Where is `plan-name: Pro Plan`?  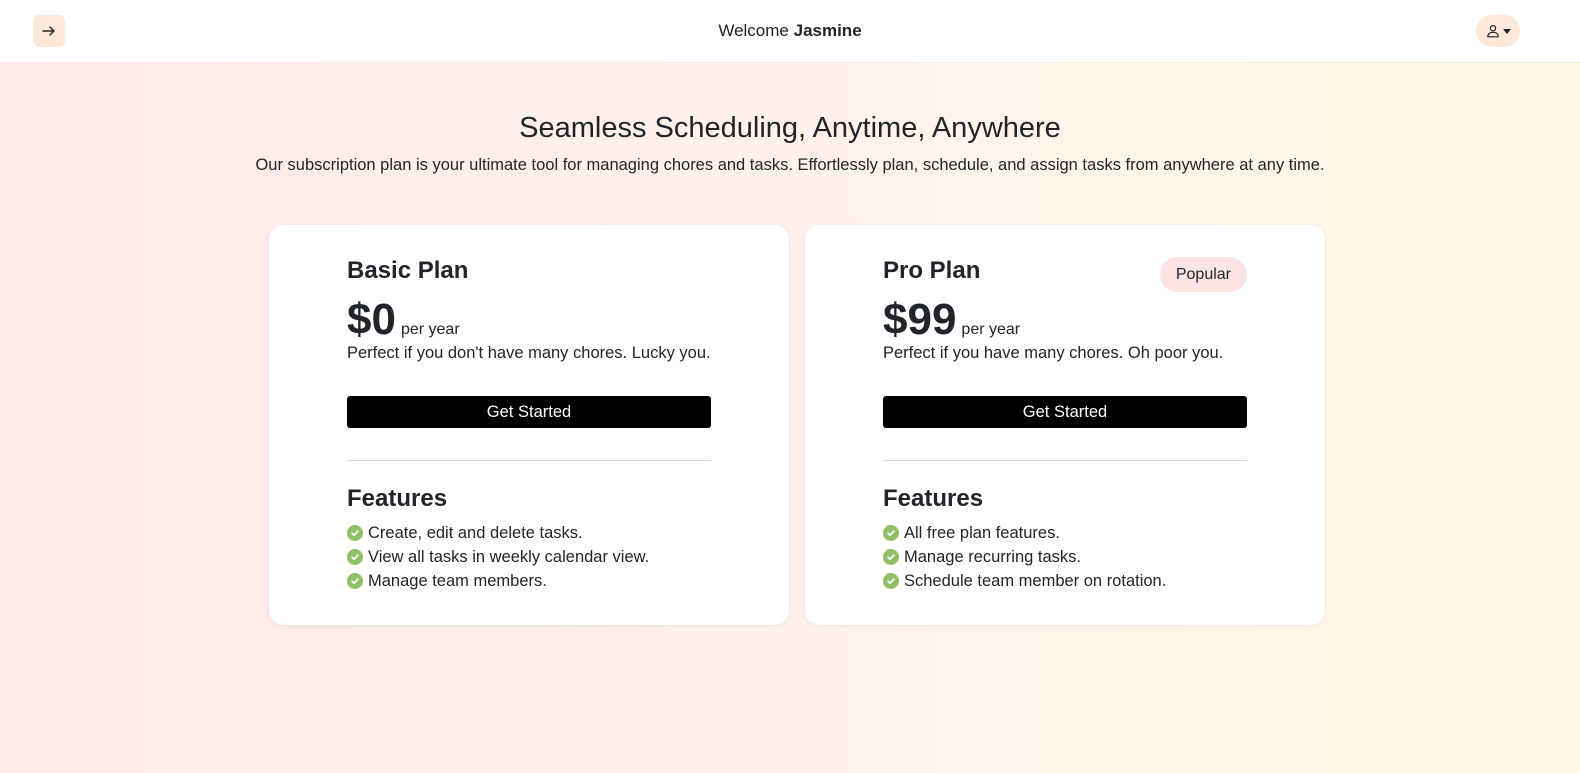 plan-name: Pro Plan is located at coordinates (932, 270).